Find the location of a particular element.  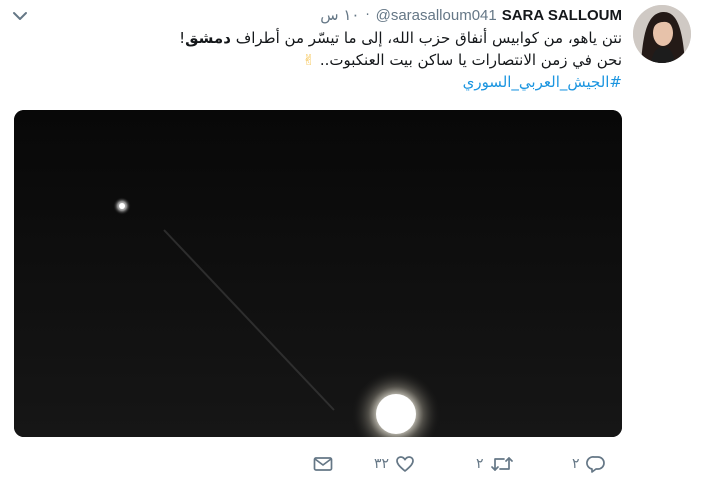

victory-hand-icon: ✌ is located at coordinates (309, 60).